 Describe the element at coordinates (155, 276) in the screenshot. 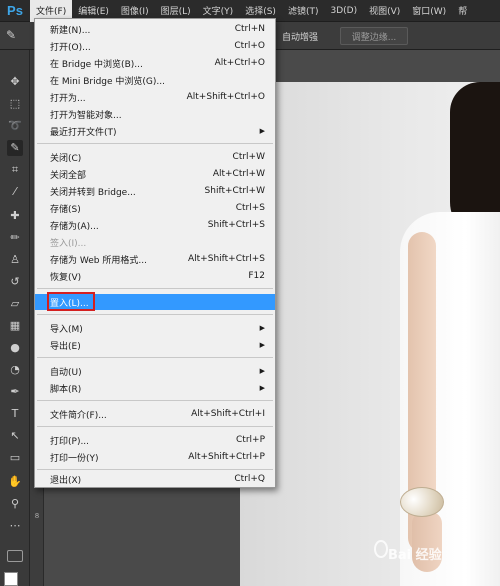

I see `menu-item-revert: 恢复(V) F12` at that location.